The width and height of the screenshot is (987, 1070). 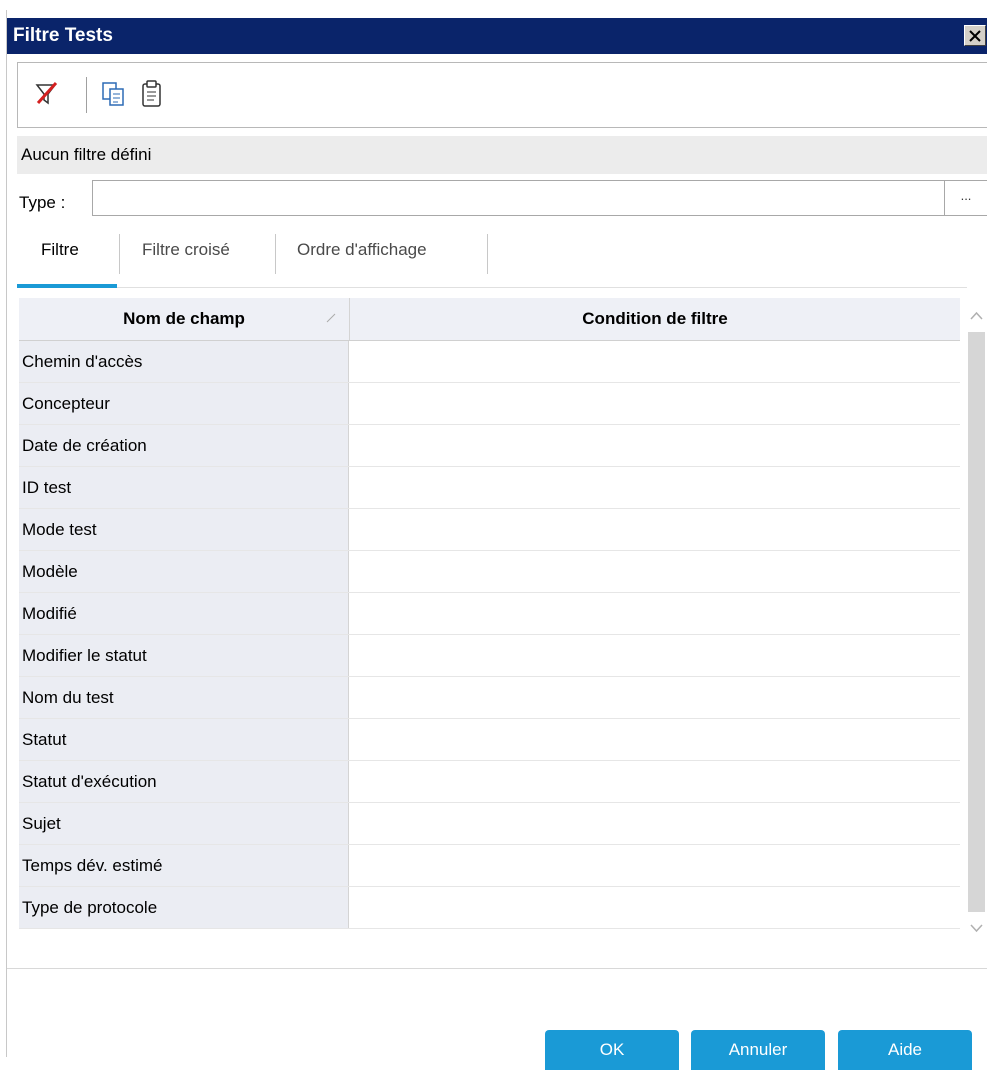 What do you see at coordinates (502, 95) in the screenshot?
I see `toolbar` at bounding box center [502, 95].